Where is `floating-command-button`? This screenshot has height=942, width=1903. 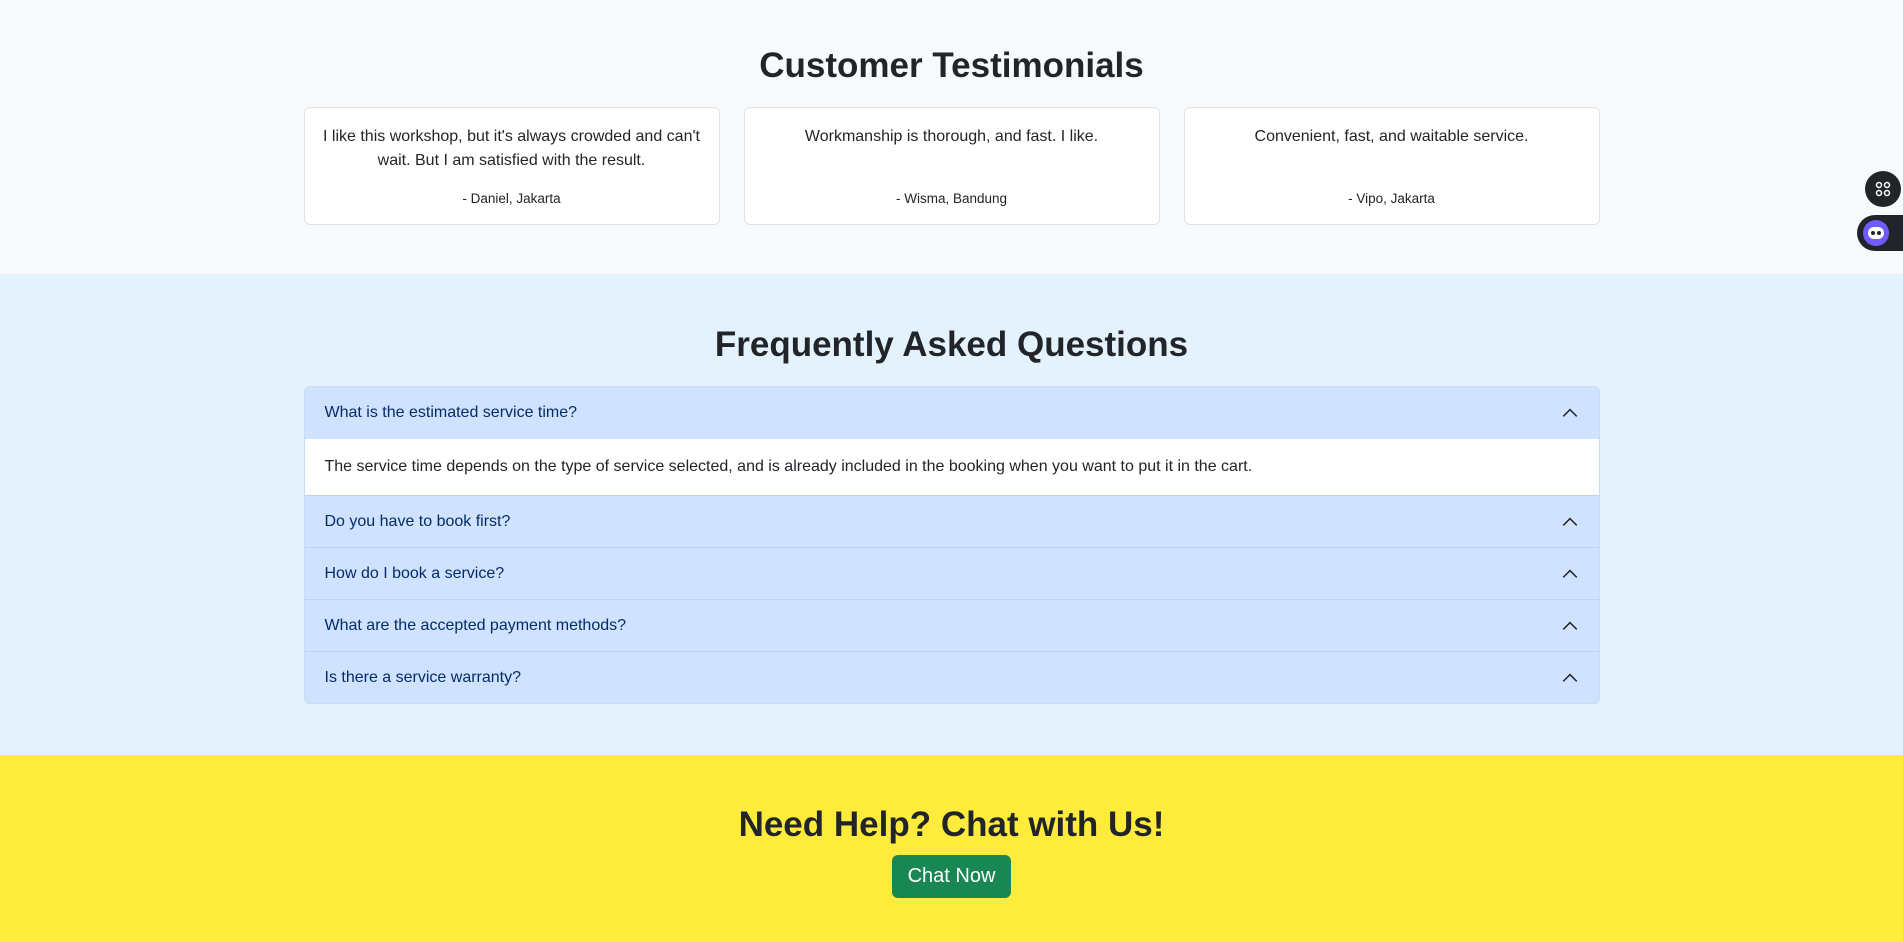
floating-command-button is located at coordinates (1883, 189).